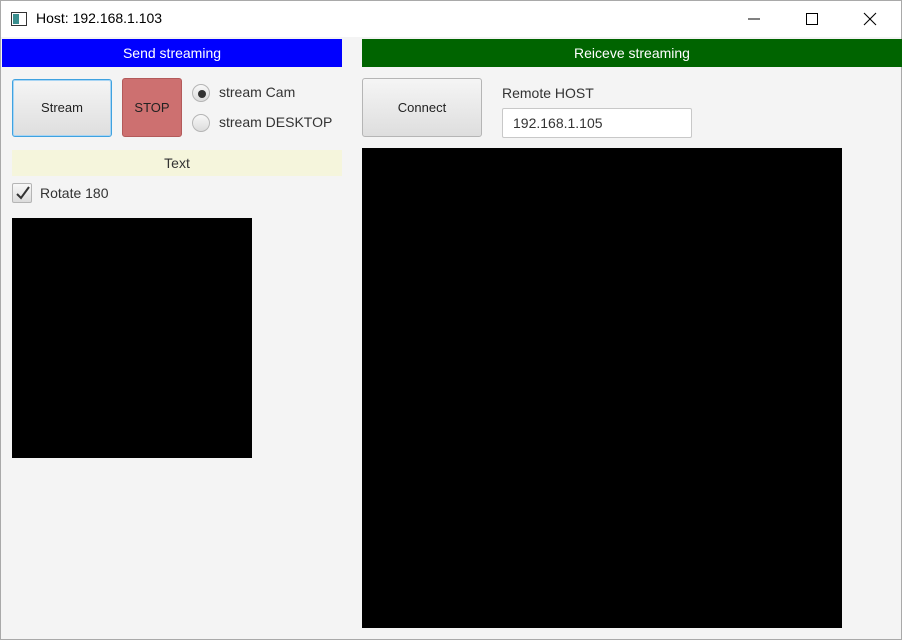 The image size is (902, 640). I want to click on stream-button: Stream, so click(62, 108).